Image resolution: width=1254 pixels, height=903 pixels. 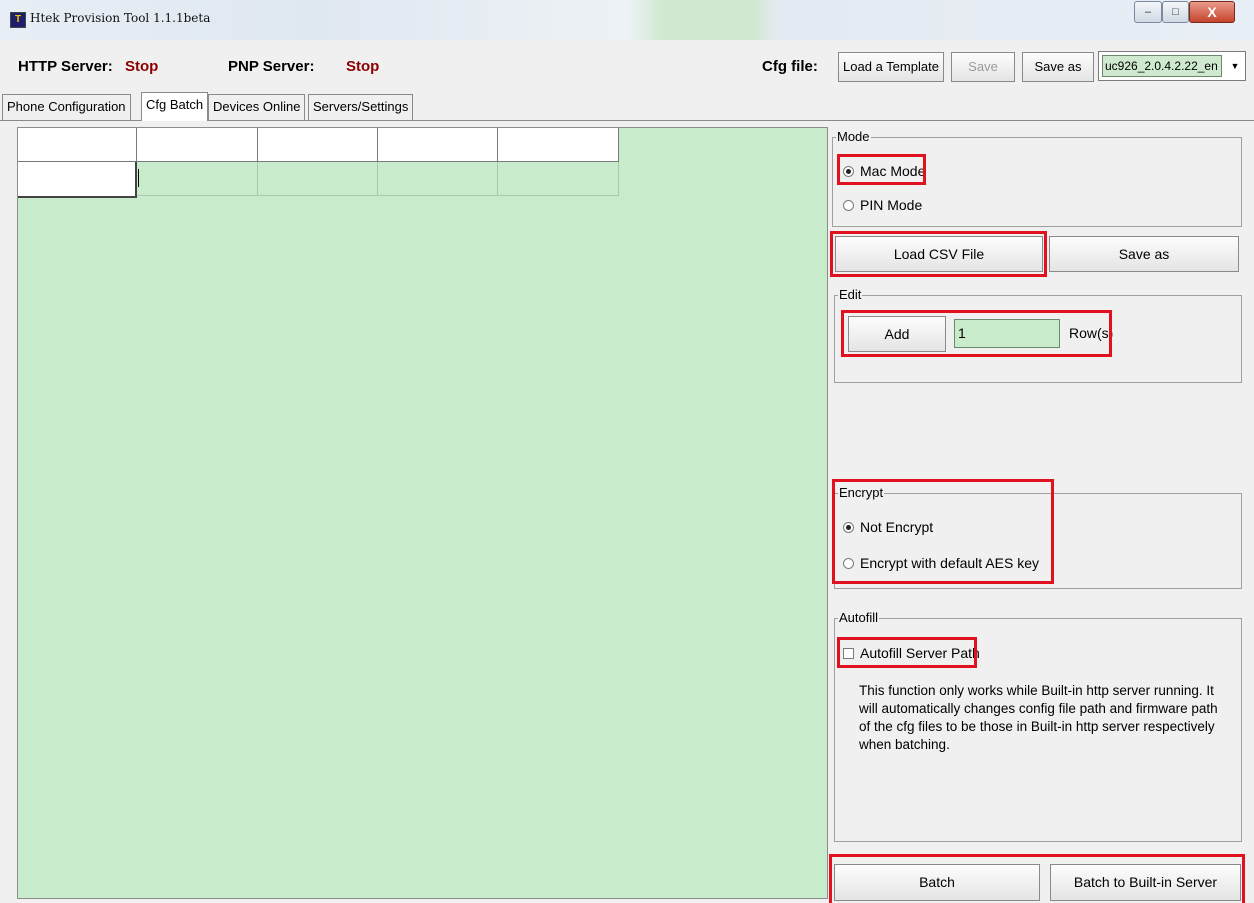 I want to click on chevron-down-icon: ▼, so click(x=1235, y=66).